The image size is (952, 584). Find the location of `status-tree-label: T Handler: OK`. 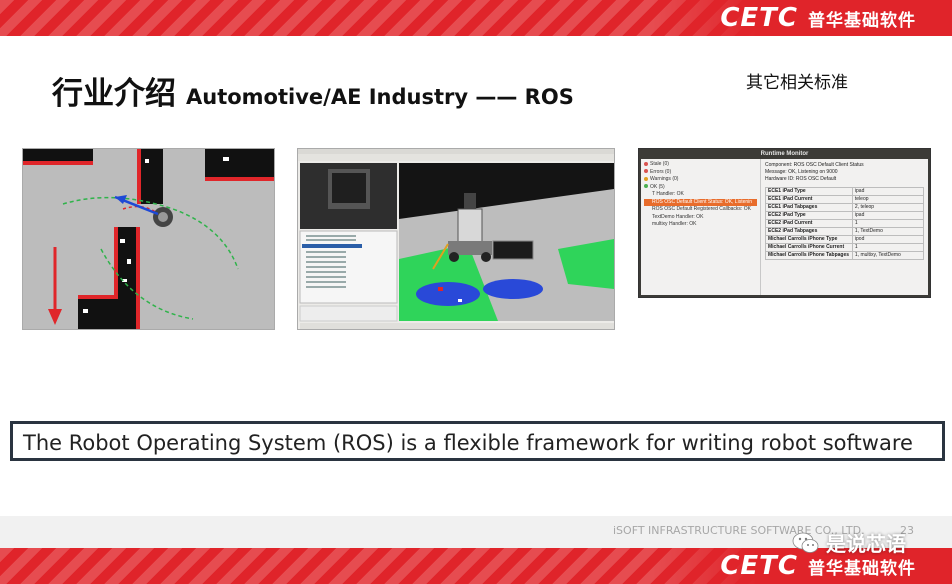

status-tree-label: T Handler: OK is located at coordinates (668, 194).